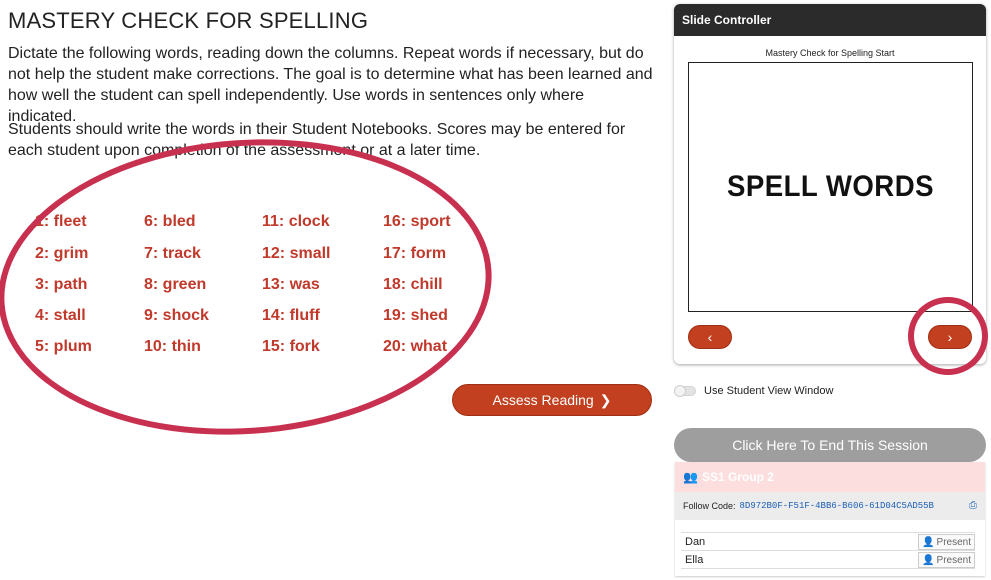 This screenshot has height=580, width=991. I want to click on student-name: Dan, so click(695, 541).